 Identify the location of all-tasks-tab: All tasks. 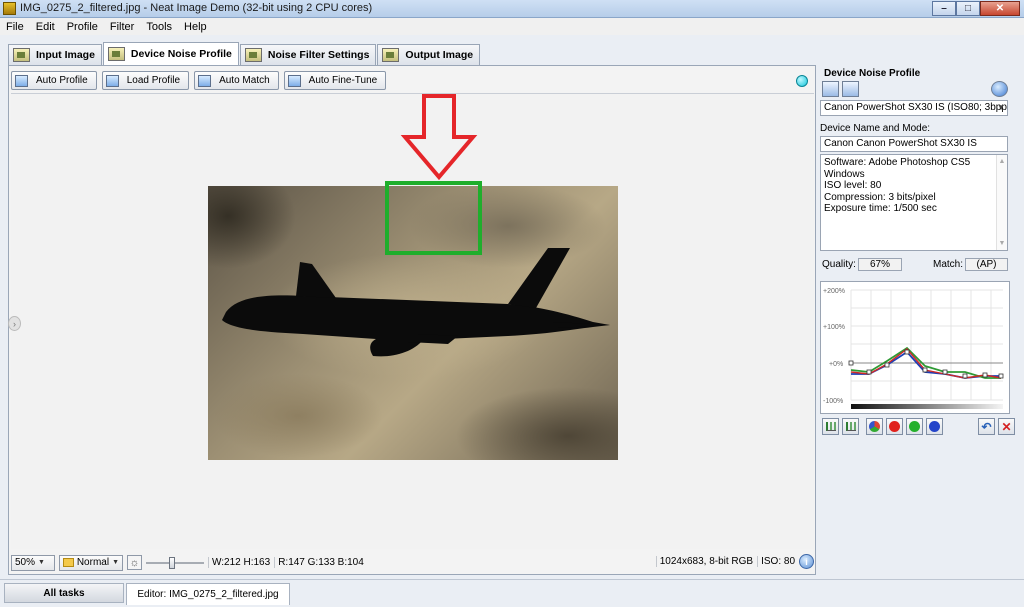
(64, 593).